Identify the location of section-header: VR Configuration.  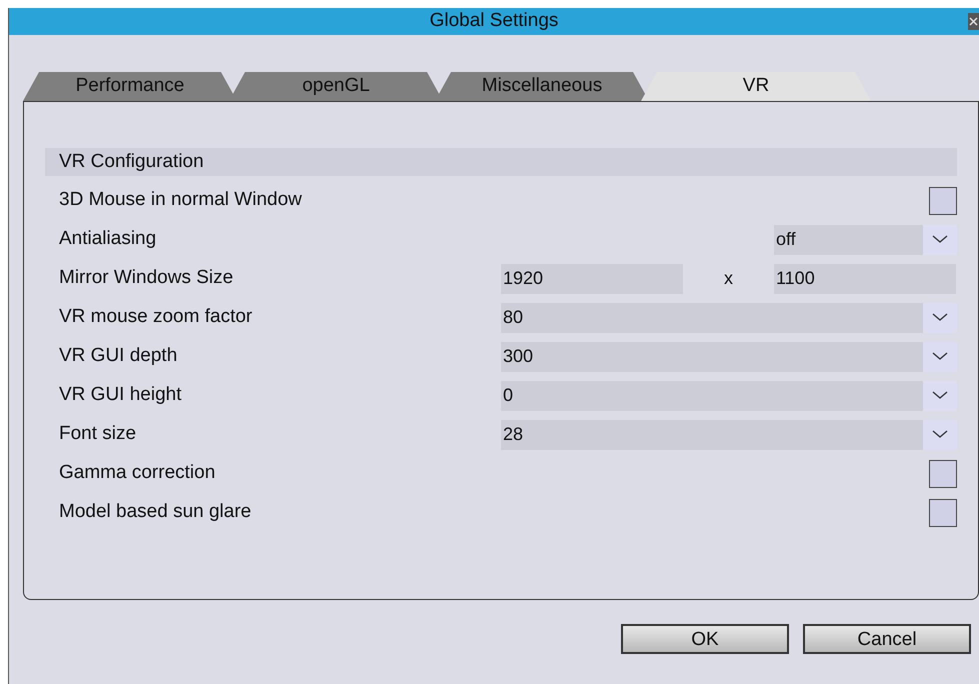
(501, 162).